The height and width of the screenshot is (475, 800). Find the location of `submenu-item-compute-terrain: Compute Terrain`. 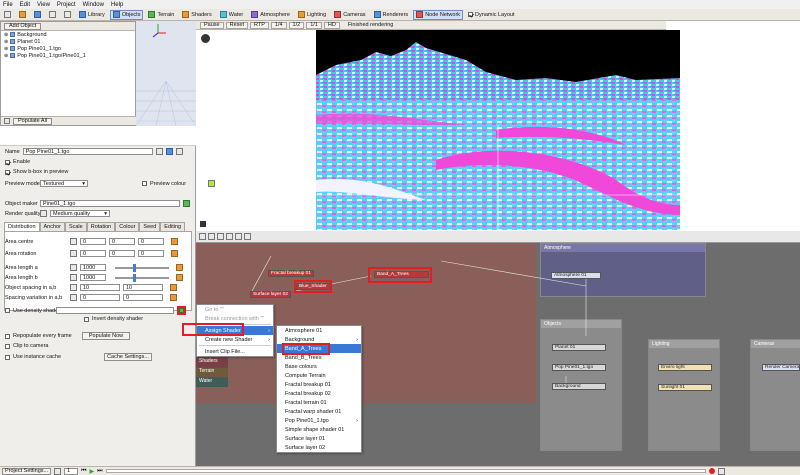

submenu-item-compute-terrain: Compute Terrain is located at coordinates (319, 375).